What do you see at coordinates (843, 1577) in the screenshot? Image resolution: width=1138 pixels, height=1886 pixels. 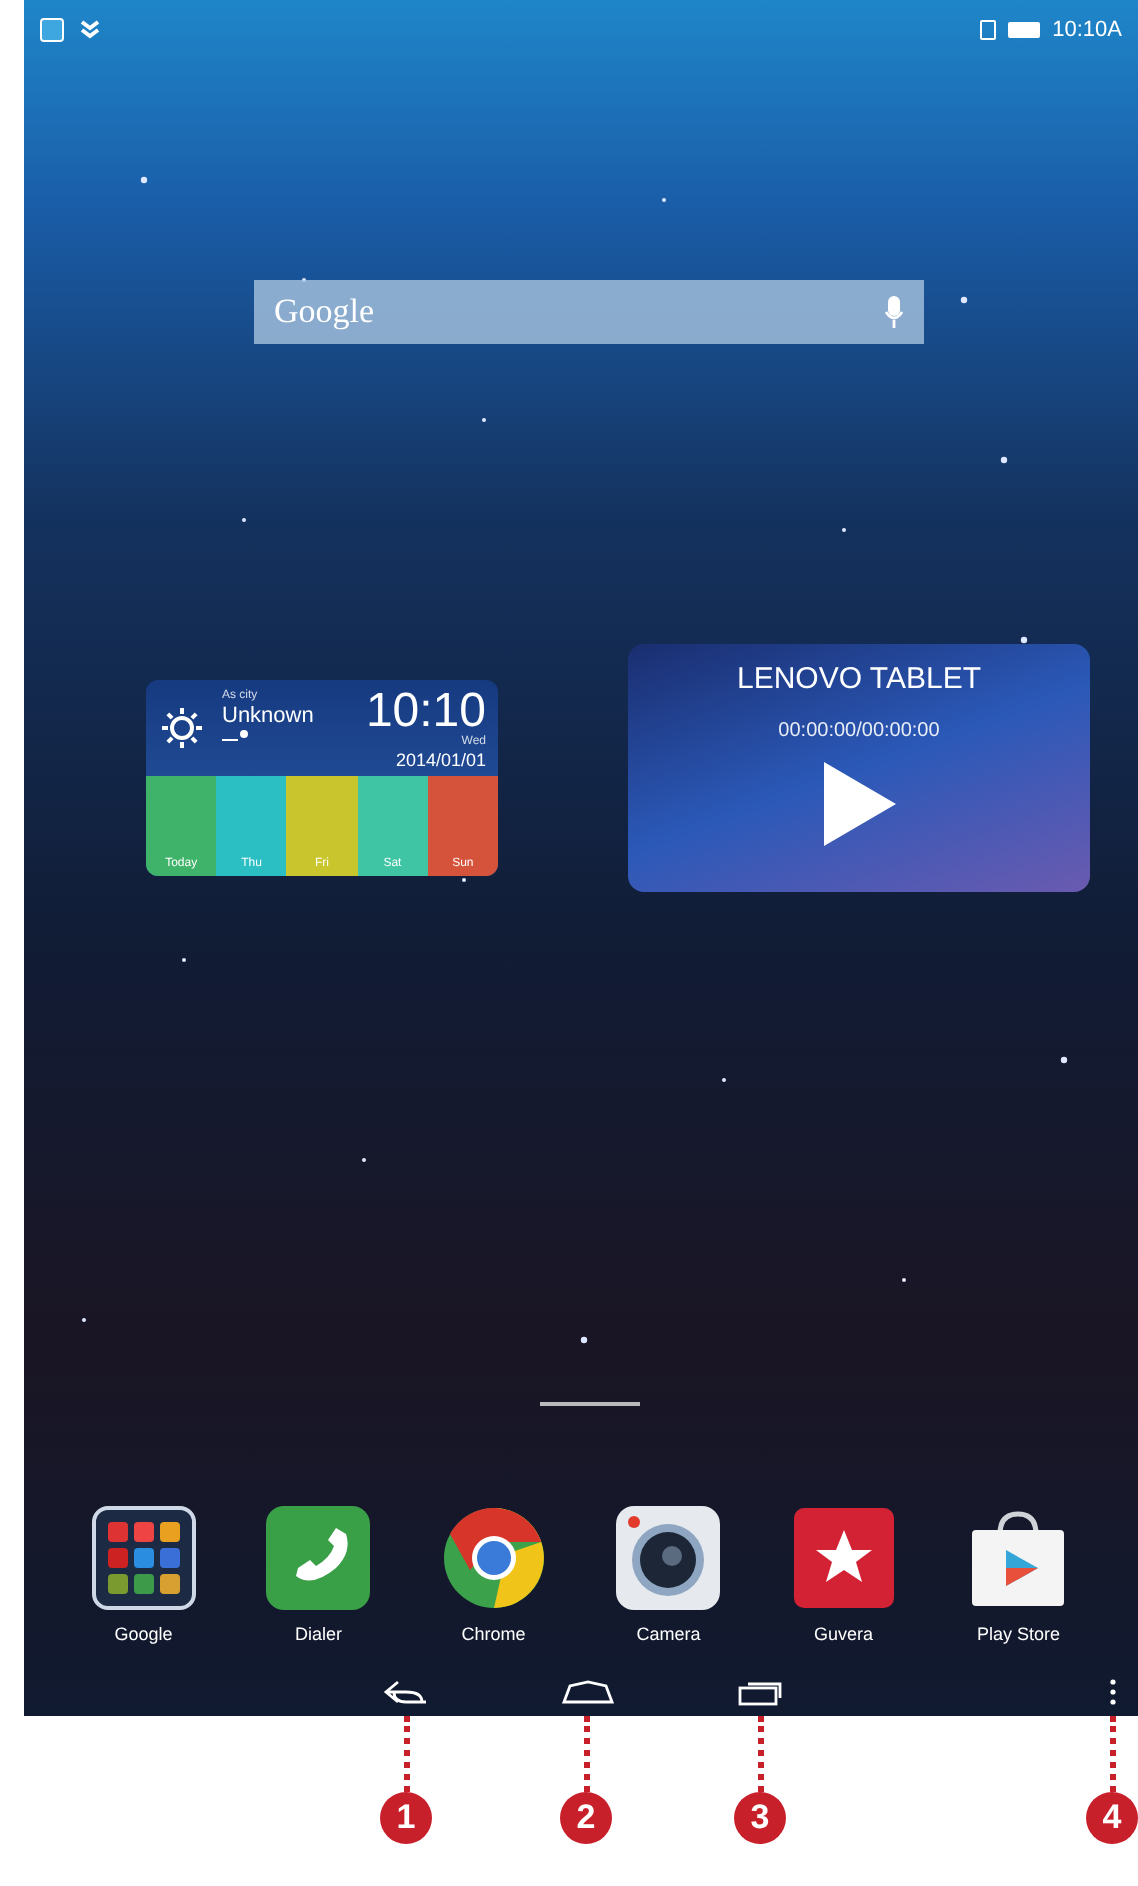 I see `app-shortcut: Guvera` at bounding box center [843, 1577].